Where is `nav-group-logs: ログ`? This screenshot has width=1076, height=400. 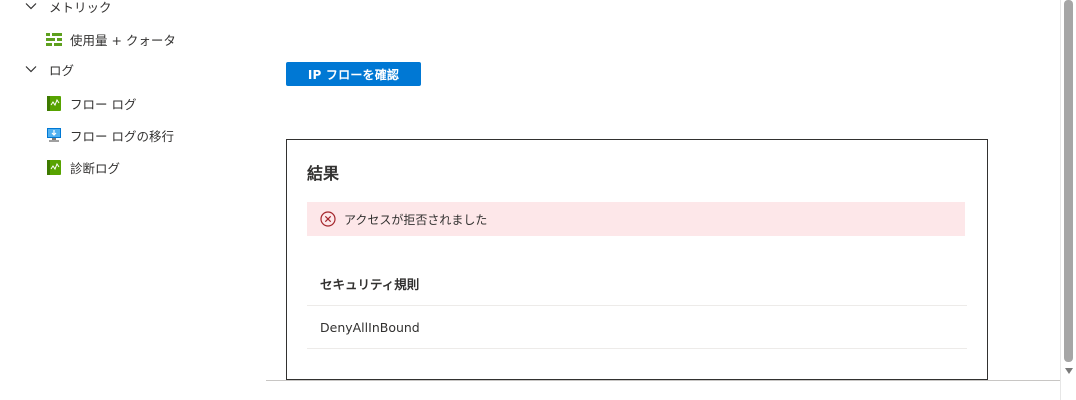 nav-group-logs: ログ is located at coordinates (49, 69).